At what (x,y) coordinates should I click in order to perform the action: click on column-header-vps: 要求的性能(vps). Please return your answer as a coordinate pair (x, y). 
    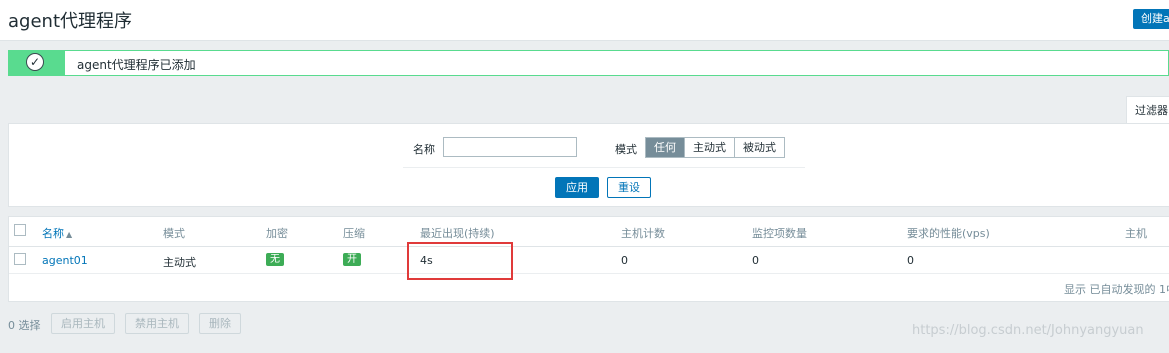
    Looking at the image, I should click on (948, 233).